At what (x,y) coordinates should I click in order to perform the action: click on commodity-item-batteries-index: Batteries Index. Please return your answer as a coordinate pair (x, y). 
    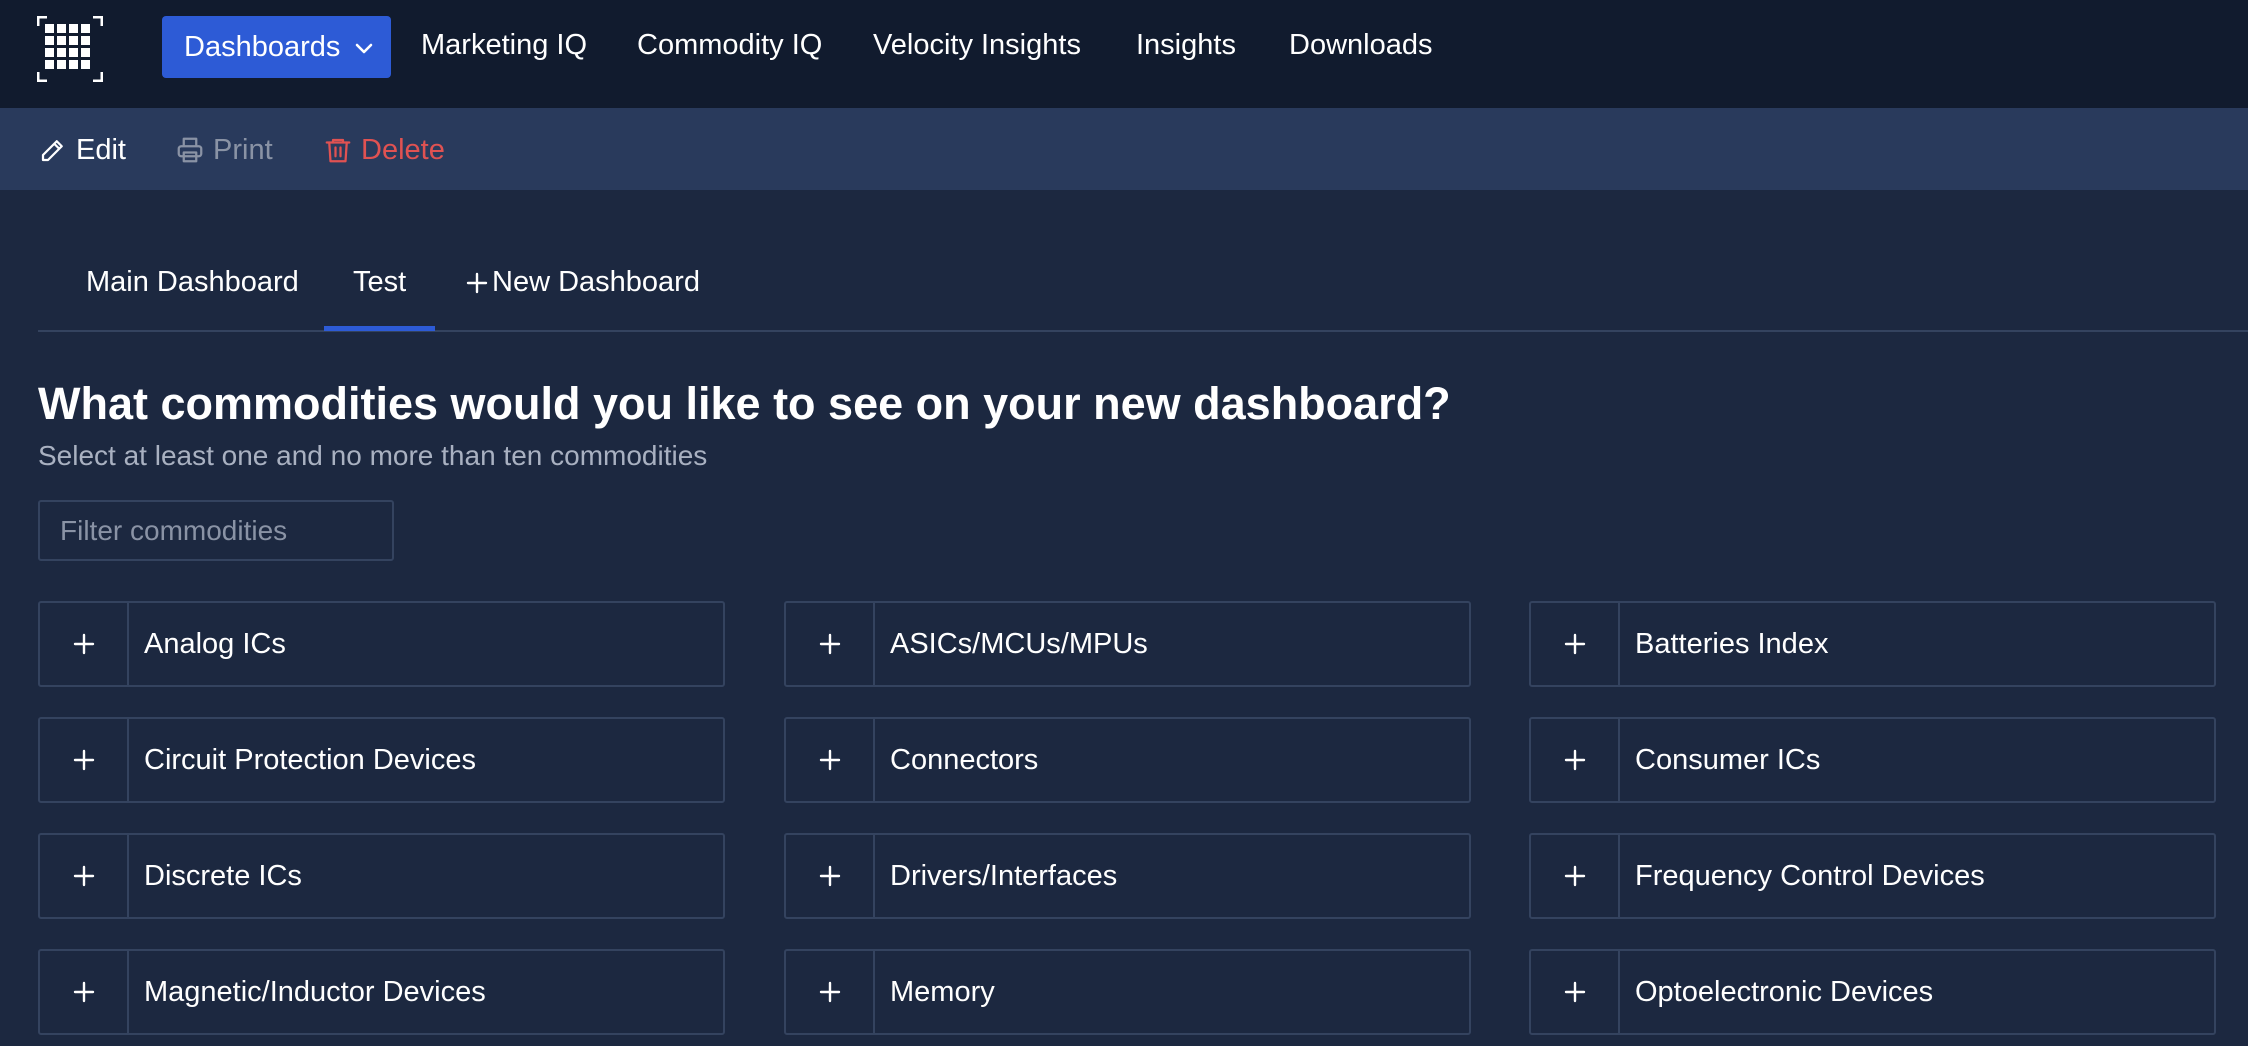
    Looking at the image, I should click on (1872, 644).